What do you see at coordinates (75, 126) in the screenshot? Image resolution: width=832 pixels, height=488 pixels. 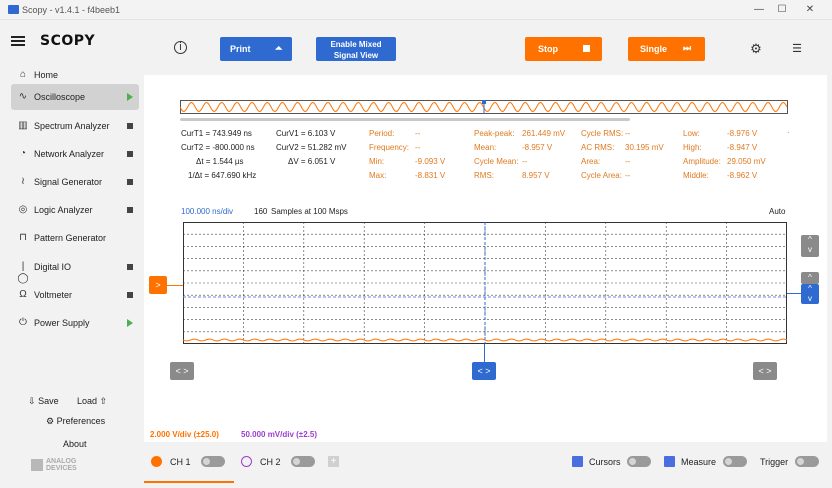 I see `sidebar-item-spectrum-analyzer: ▥ Spectrum Analyzer` at bounding box center [75, 126].